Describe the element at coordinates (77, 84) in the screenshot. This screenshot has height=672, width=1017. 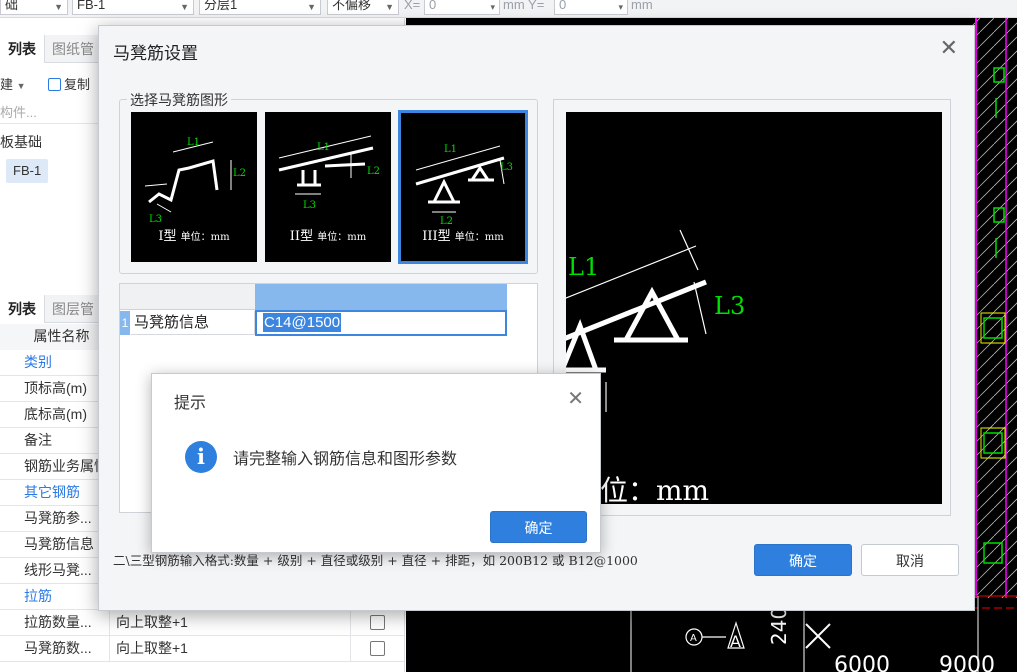
I see `copy-label: 复制` at that location.